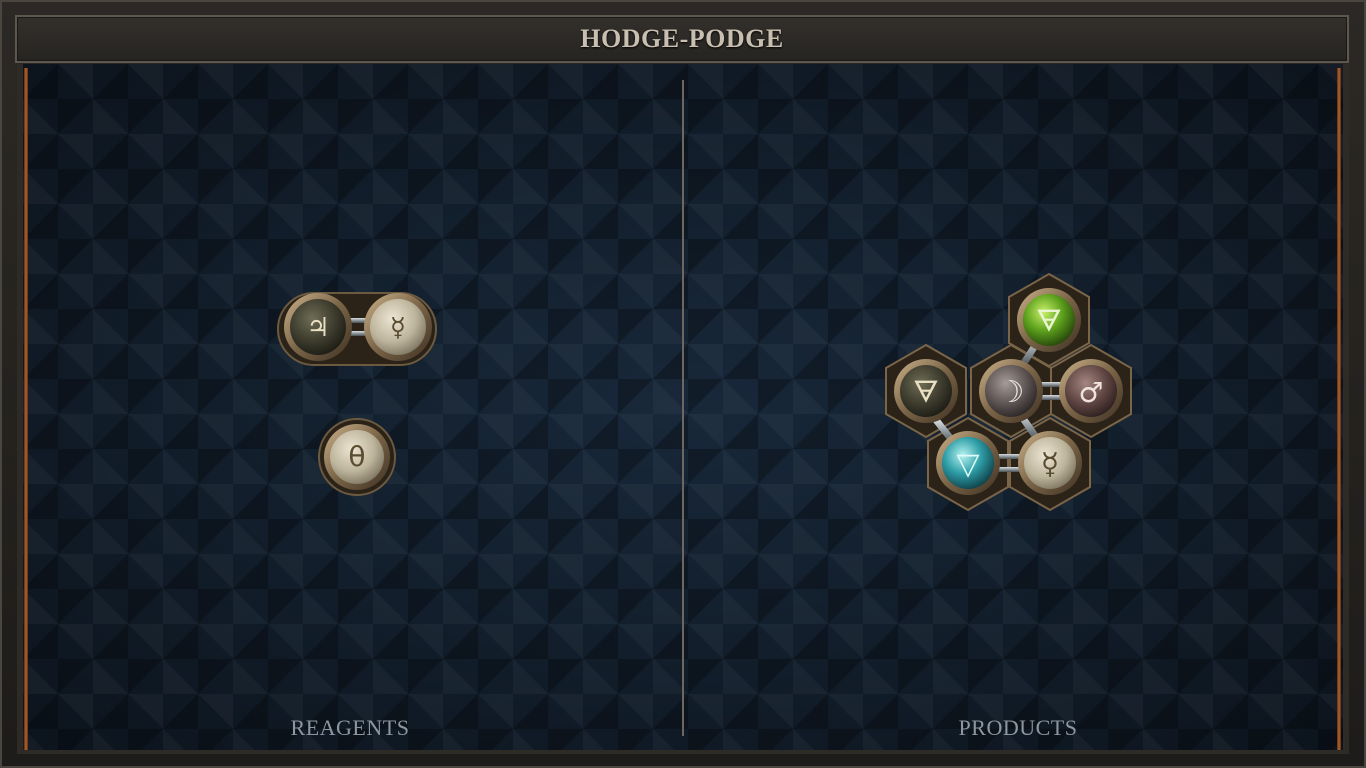 The width and height of the screenshot is (1366, 768). I want to click on atom-salt: θ, so click(357, 457).